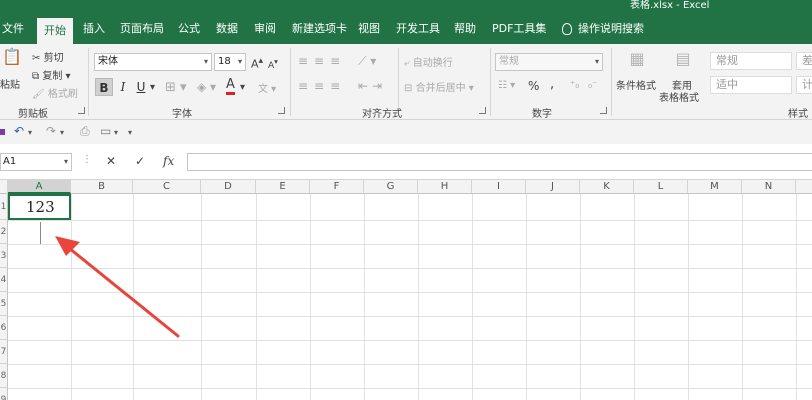  Describe the element at coordinates (382, 114) in the screenshot. I see `group-label-alignment: 对齐方式` at that location.